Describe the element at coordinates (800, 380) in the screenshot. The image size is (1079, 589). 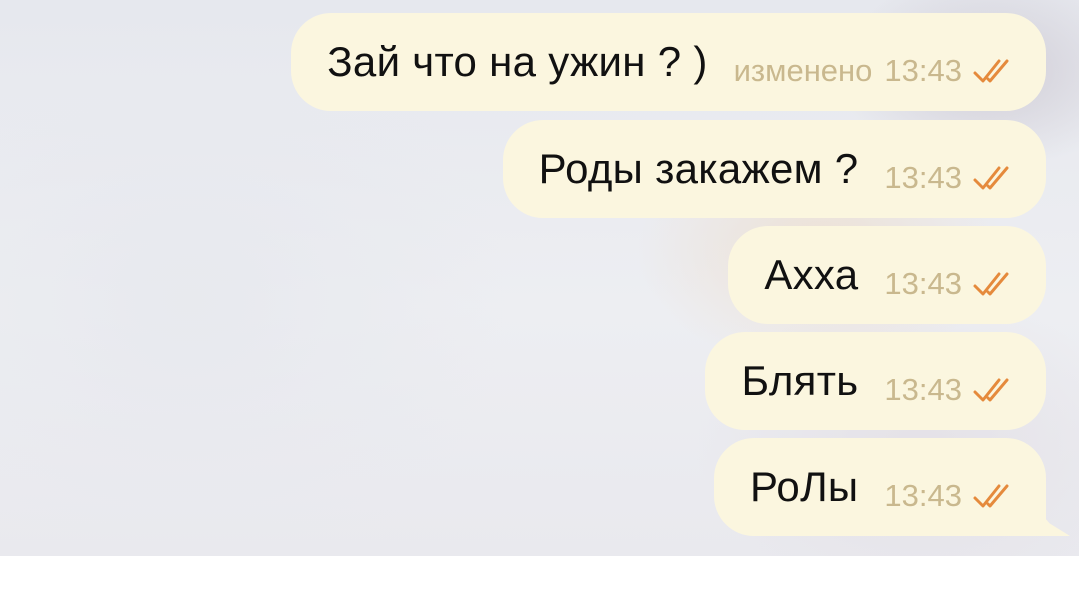
I see `message-text: Блять` at that location.